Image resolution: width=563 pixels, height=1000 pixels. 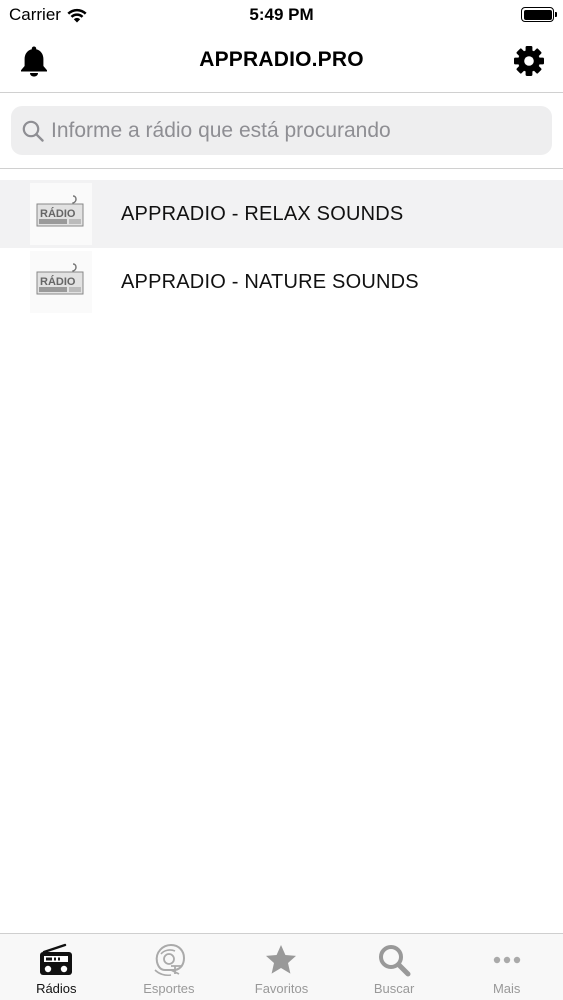 I want to click on tab-label: Favoritos, so click(x=281, y=988).